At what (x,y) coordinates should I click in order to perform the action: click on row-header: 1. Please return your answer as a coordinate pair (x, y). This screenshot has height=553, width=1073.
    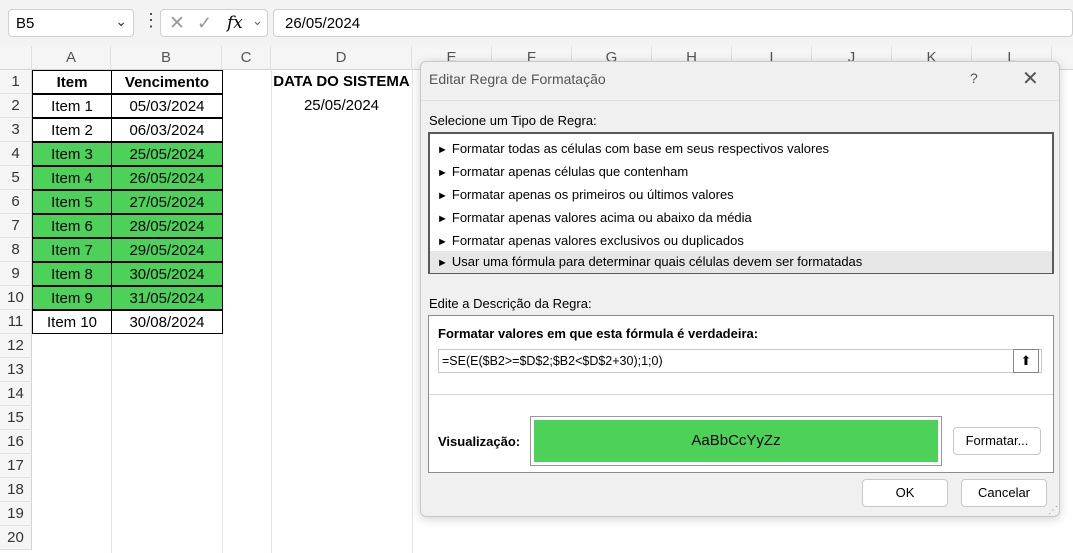
    Looking at the image, I should click on (16, 82).